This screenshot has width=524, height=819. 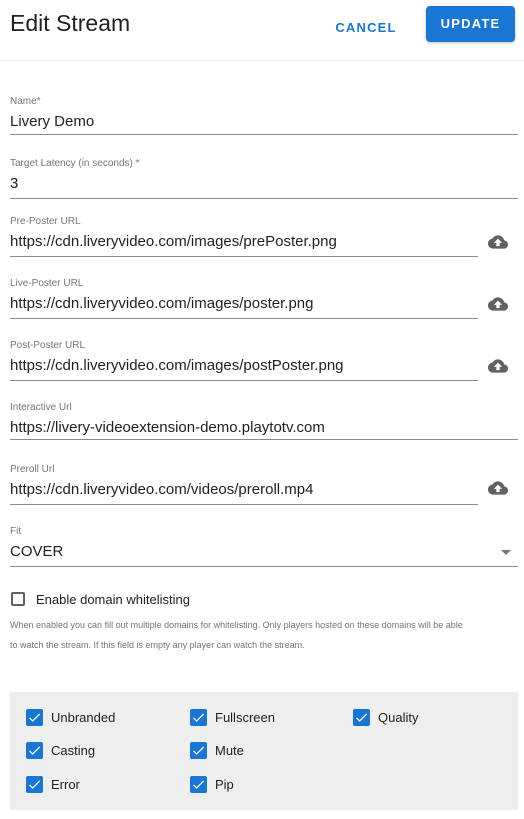 What do you see at coordinates (229, 750) in the screenshot?
I see `permission-label: Mute` at bounding box center [229, 750].